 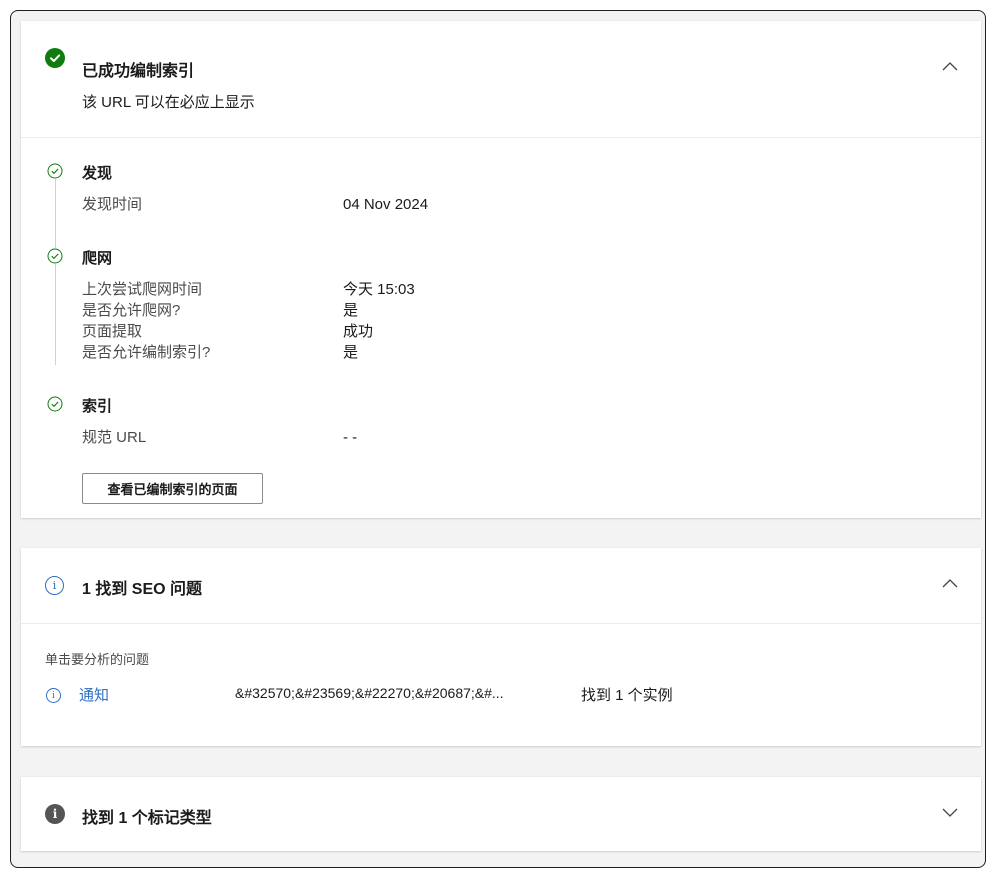 I want to click on markup-types-card: i 找到 1 个标记类型, so click(x=501, y=814).